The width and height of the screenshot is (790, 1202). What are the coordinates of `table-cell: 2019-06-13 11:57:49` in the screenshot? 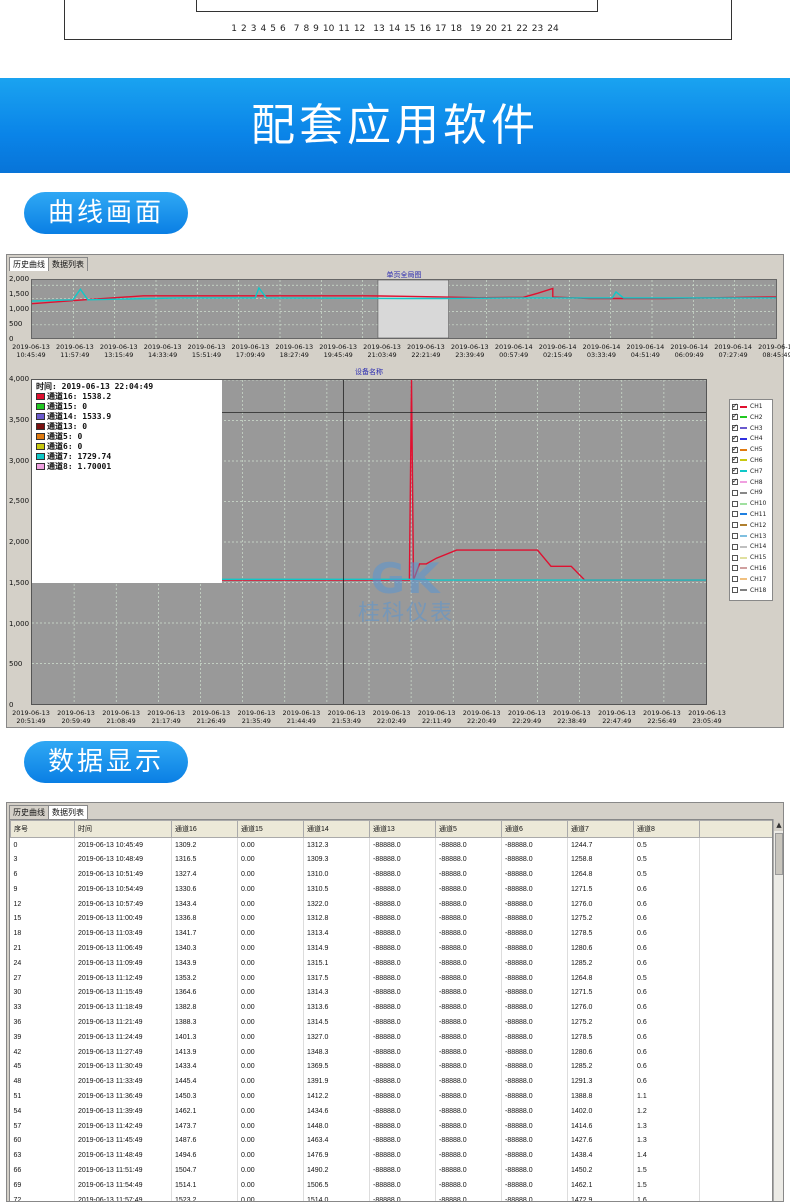 It's located at (123, 1196).